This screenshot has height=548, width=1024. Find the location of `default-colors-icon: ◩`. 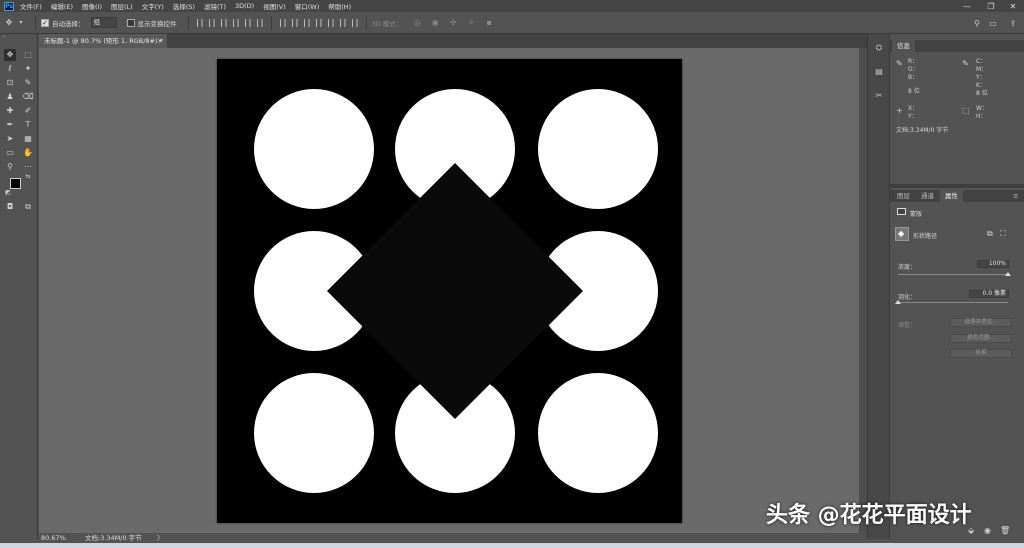

default-colors-icon: ◩ is located at coordinates (8, 193).